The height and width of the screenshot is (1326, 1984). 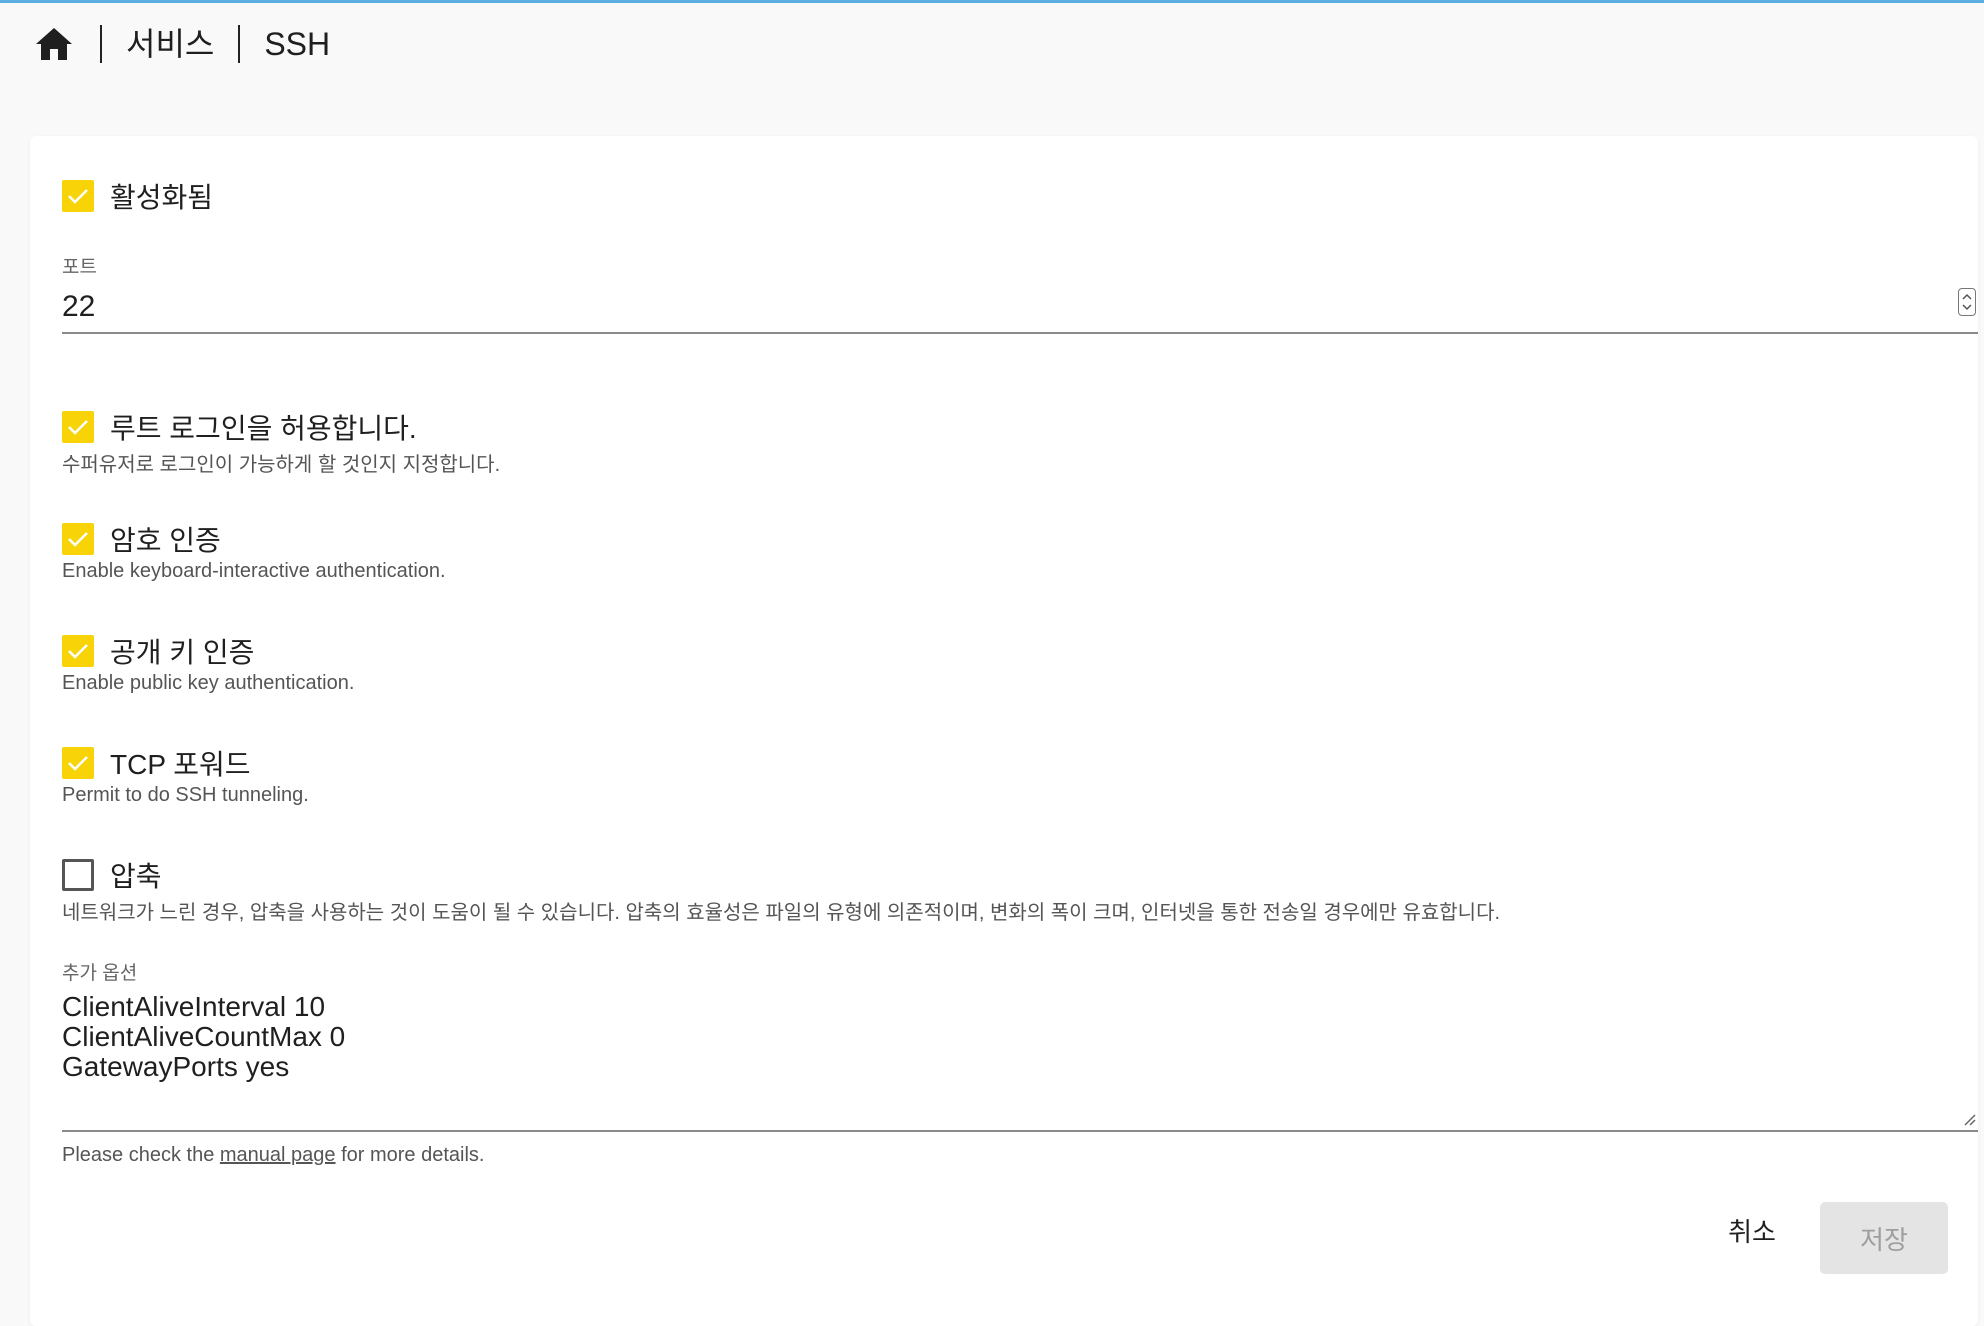 I want to click on password-auth-row: 암호 인증, so click(x=141, y=539).